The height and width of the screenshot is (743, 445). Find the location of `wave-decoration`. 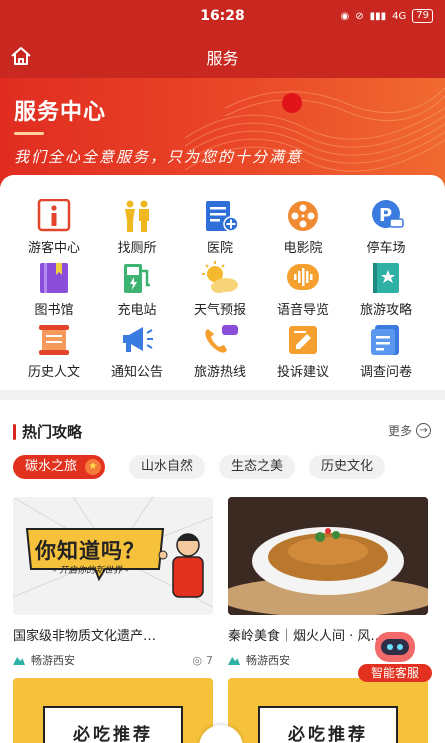

wave-decoration is located at coordinates (315, 129).